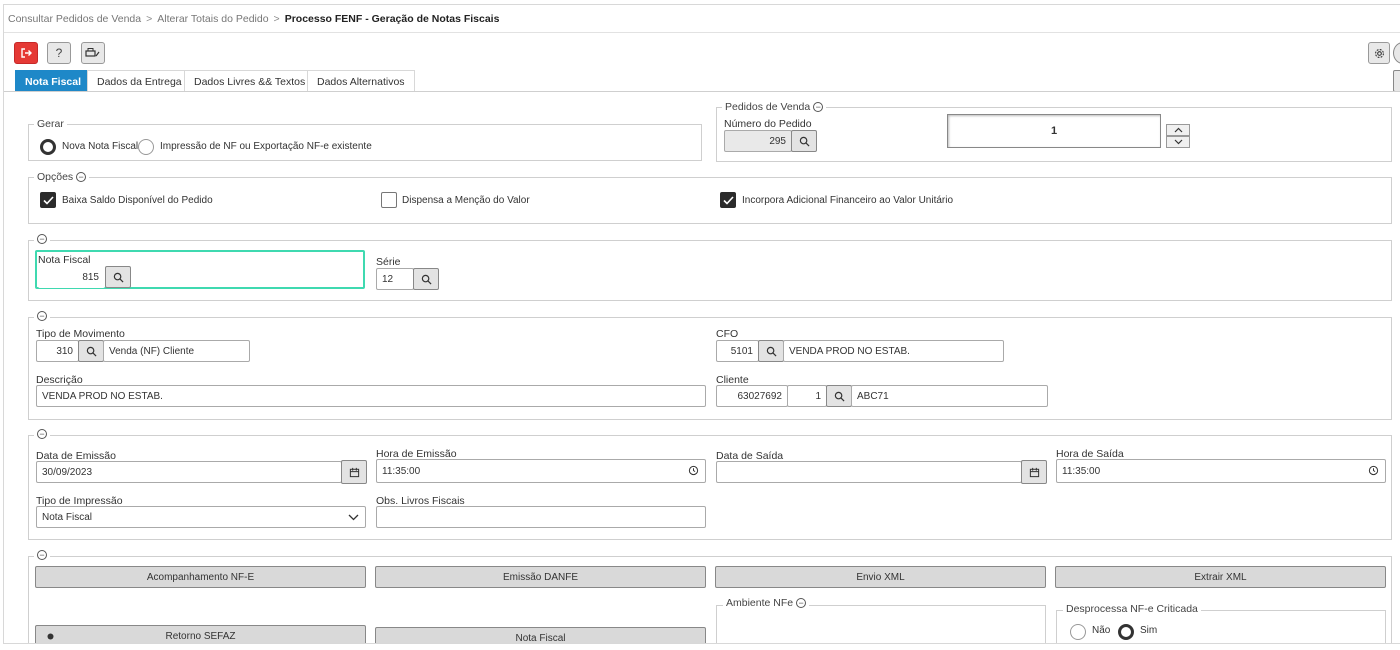 This screenshot has width=1400, height=650. What do you see at coordinates (401, 471) in the screenshot?
I see `hora-emissao-value: 11:35:00` at bounding box center [401, 471].